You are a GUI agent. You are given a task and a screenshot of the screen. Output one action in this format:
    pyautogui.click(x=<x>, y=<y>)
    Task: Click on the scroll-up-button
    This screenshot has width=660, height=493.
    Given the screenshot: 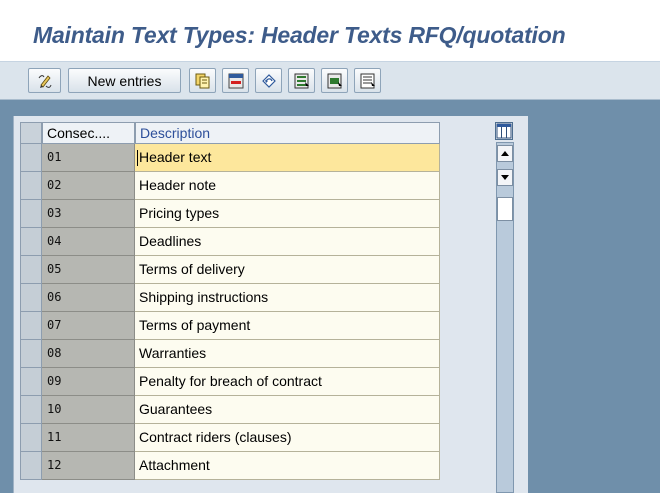 What is the action you would take?
    pyautogui.click(x=505, y=153)
    